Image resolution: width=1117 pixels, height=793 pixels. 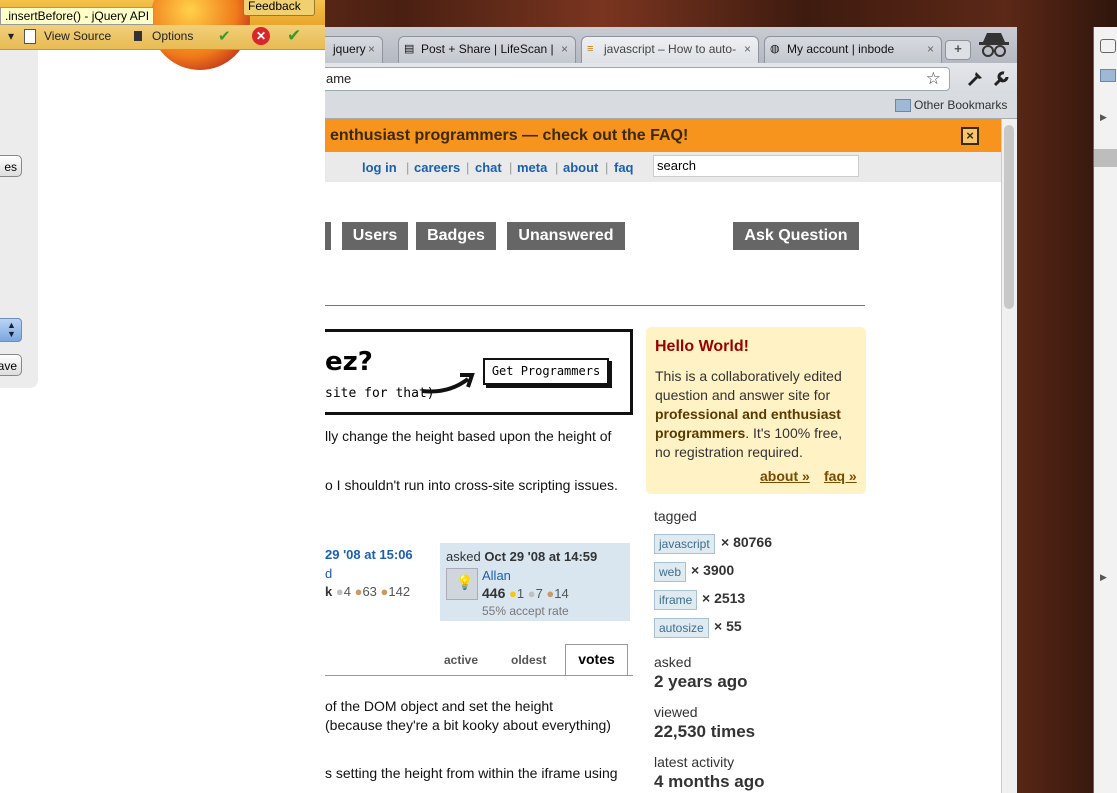 I want to click on document-icon: ▤, so click(x=409, y=49).